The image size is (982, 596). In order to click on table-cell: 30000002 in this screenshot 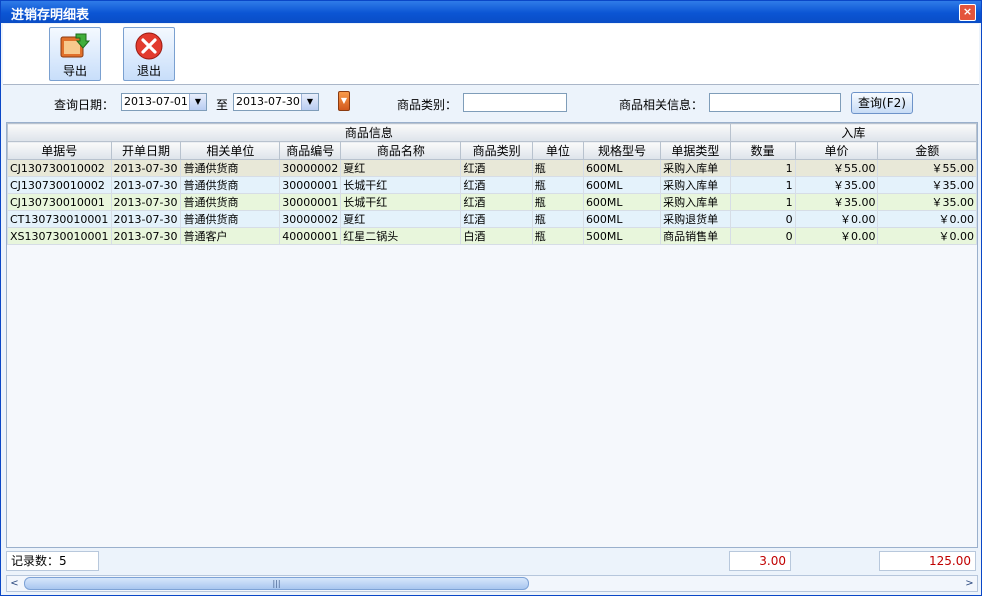, I will do `click(310, 219)`.